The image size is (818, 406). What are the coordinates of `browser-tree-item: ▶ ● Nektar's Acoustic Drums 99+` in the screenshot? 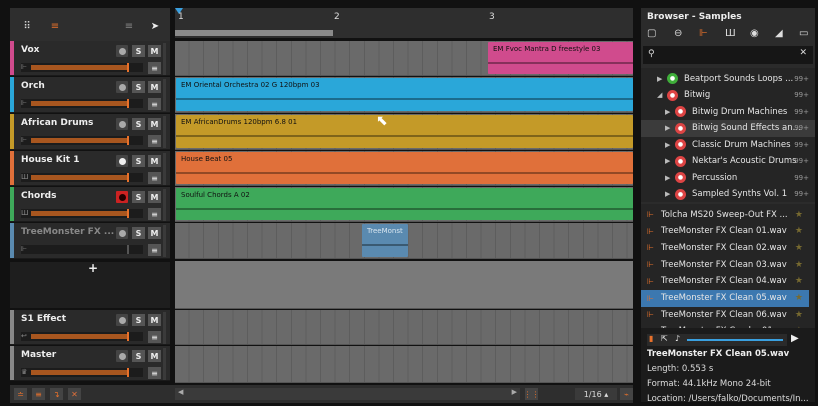 It's located at (728, 161).